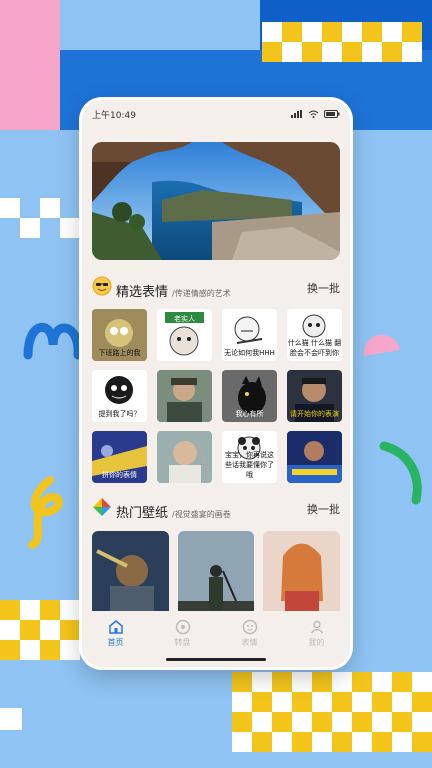  What do you see at coordinates (323, 509) in the screenshot?
I see `wallpaper-refresh-button: 换一批` at bounding box center [323, 509].